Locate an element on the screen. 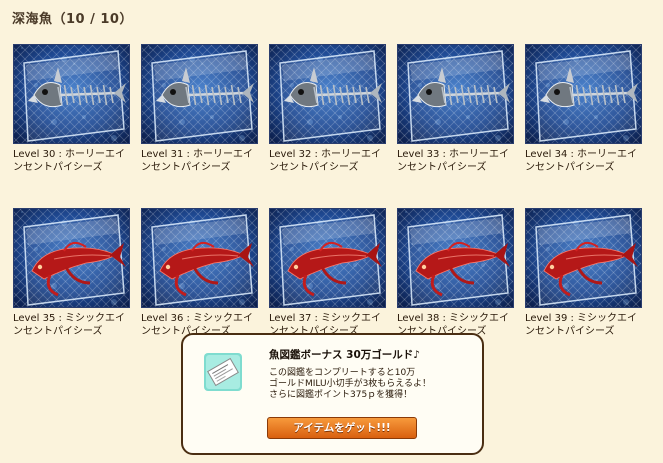  fish-card: Level 34 : ホーリーエインセントパイシーズ is located at coordinates (589, 109).